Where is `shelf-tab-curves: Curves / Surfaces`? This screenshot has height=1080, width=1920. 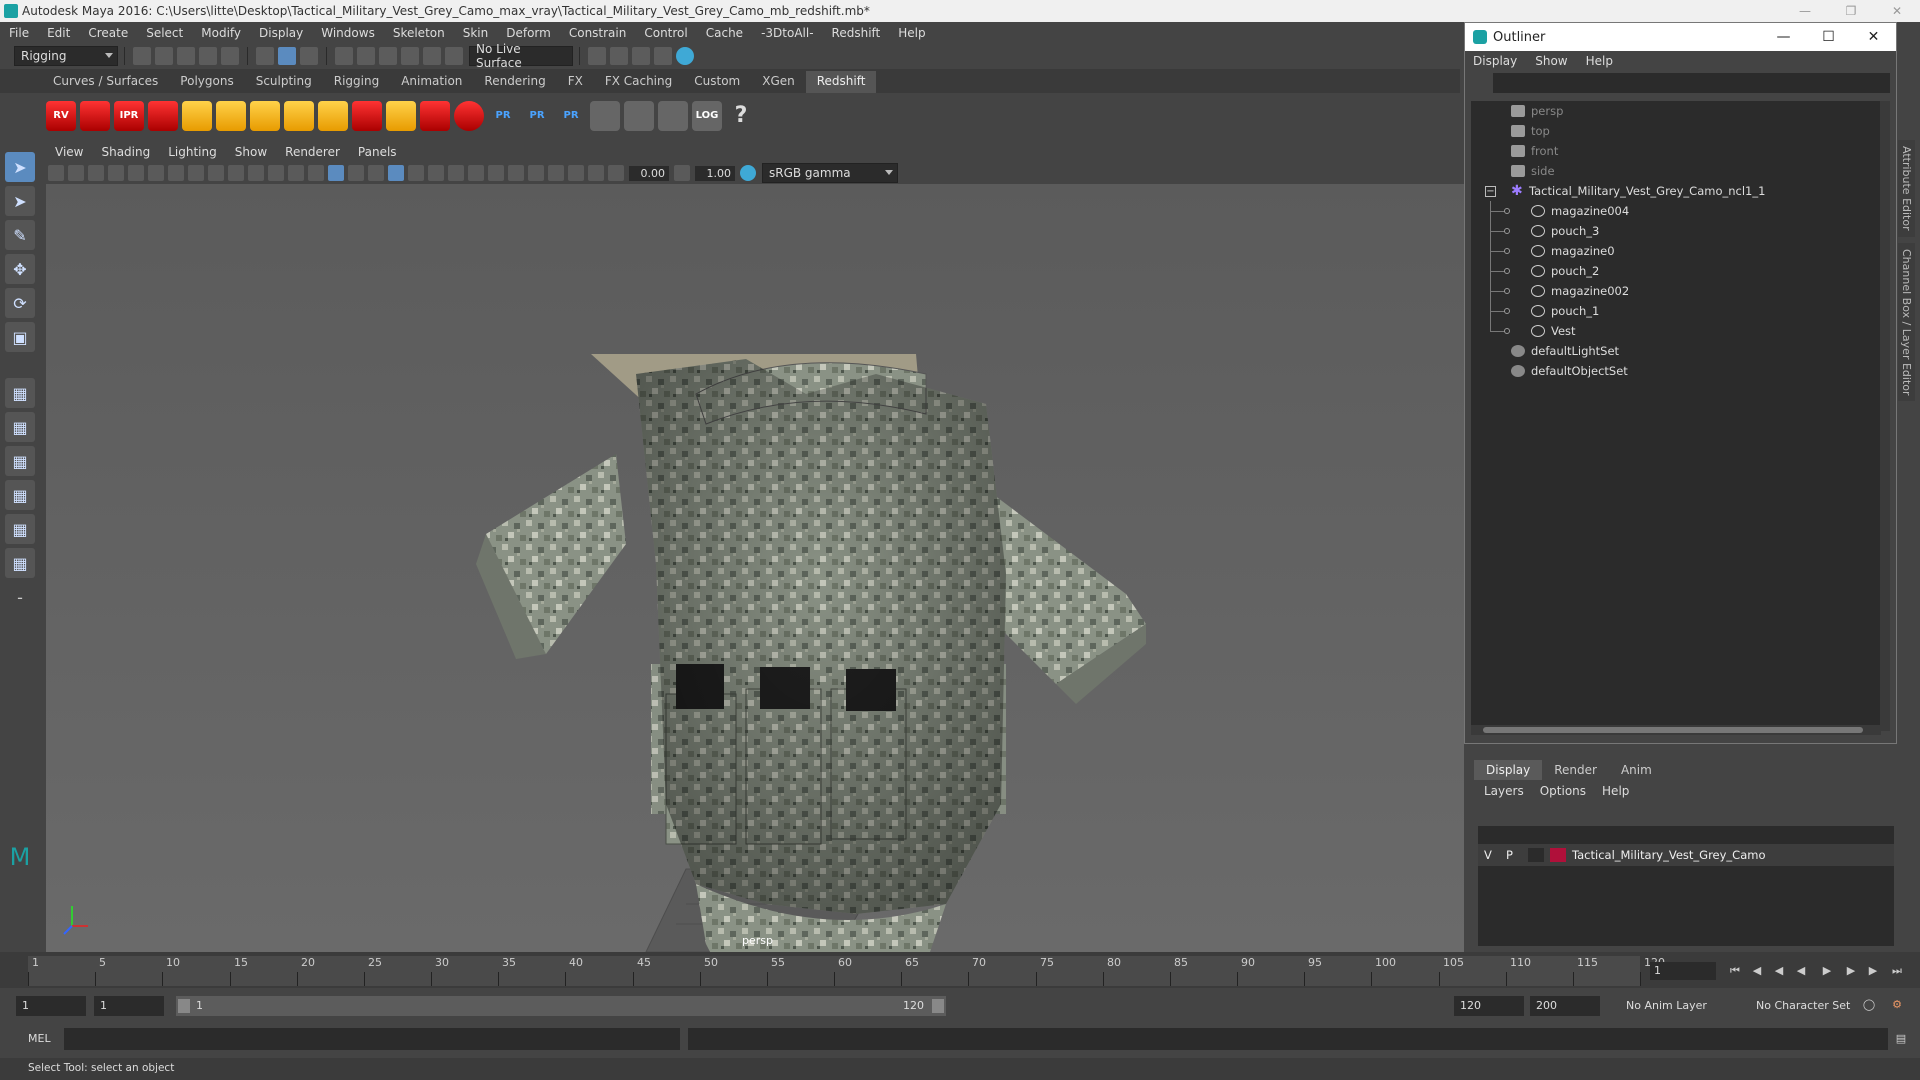 shelf-tab-curves: Curves / Surfaces is located at coordinates (105, 82).